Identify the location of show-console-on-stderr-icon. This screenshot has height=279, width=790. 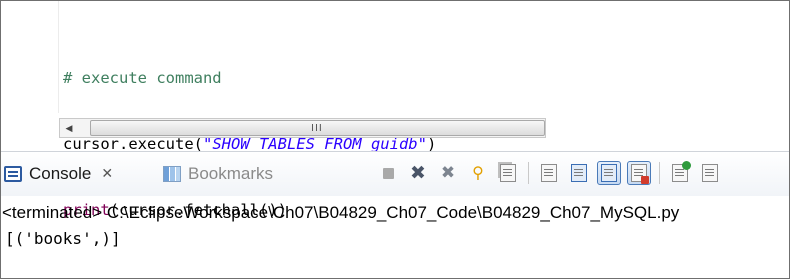
(639, 173).